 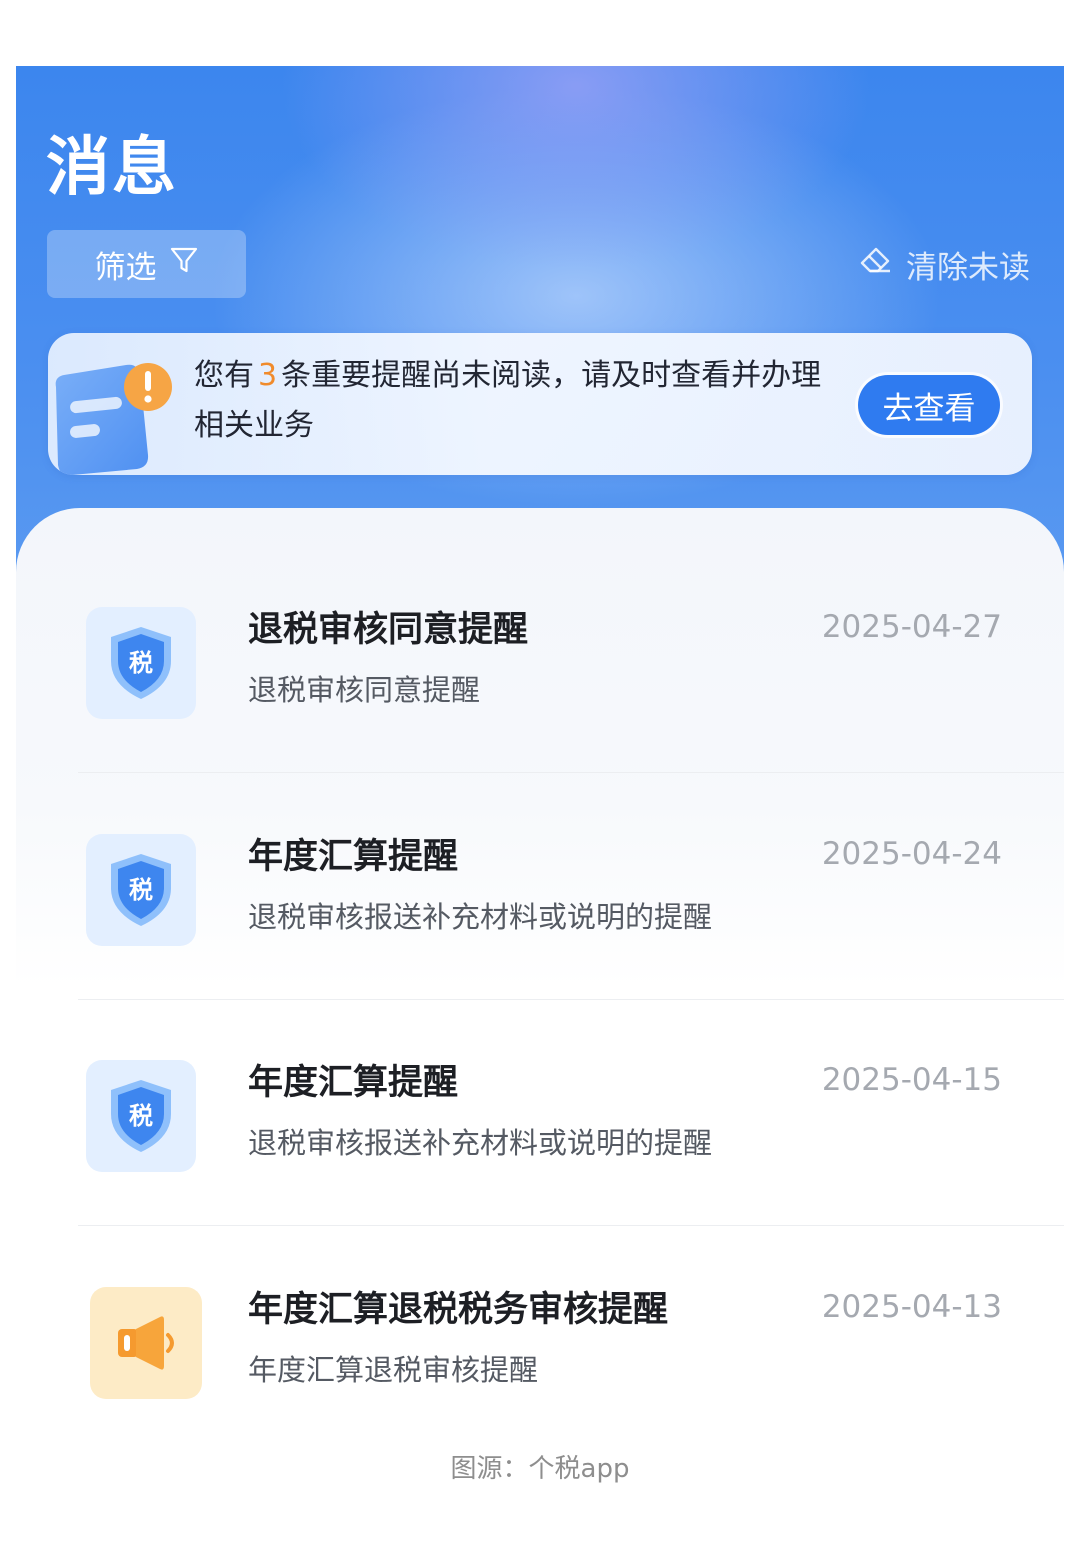 What do you see at coordinates (458, 1310) in the screenshot?
I see `message-title: 年度汇算退税税务审核提醒` at bounding box center [458, 1310].